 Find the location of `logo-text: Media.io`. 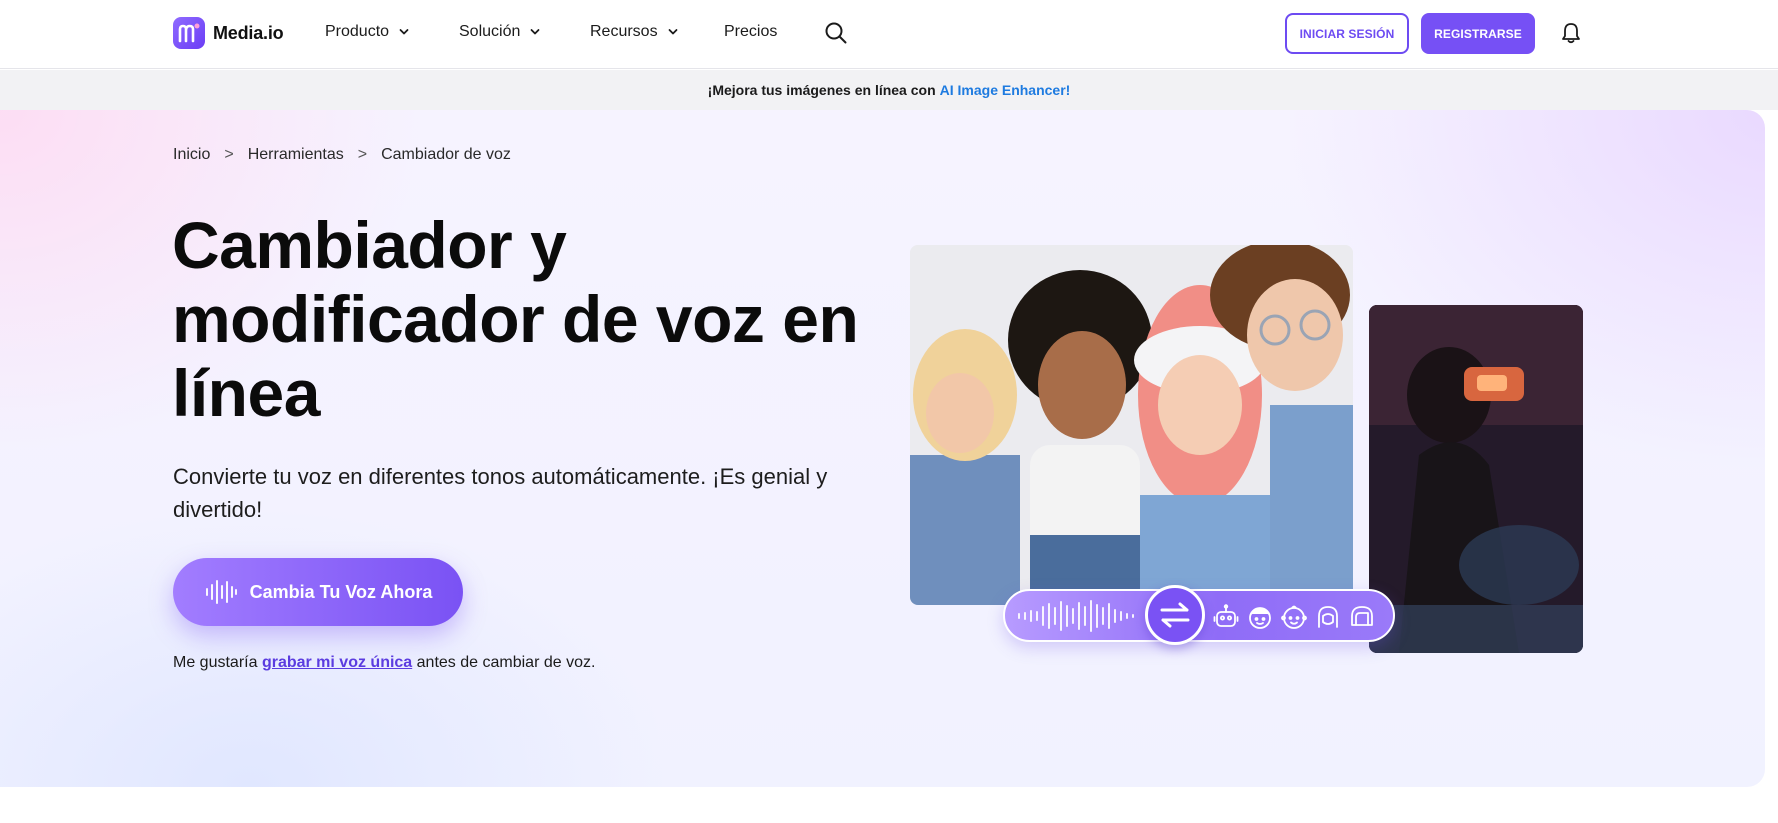

logo-text: Media.io is located at coordinates (248, 32).